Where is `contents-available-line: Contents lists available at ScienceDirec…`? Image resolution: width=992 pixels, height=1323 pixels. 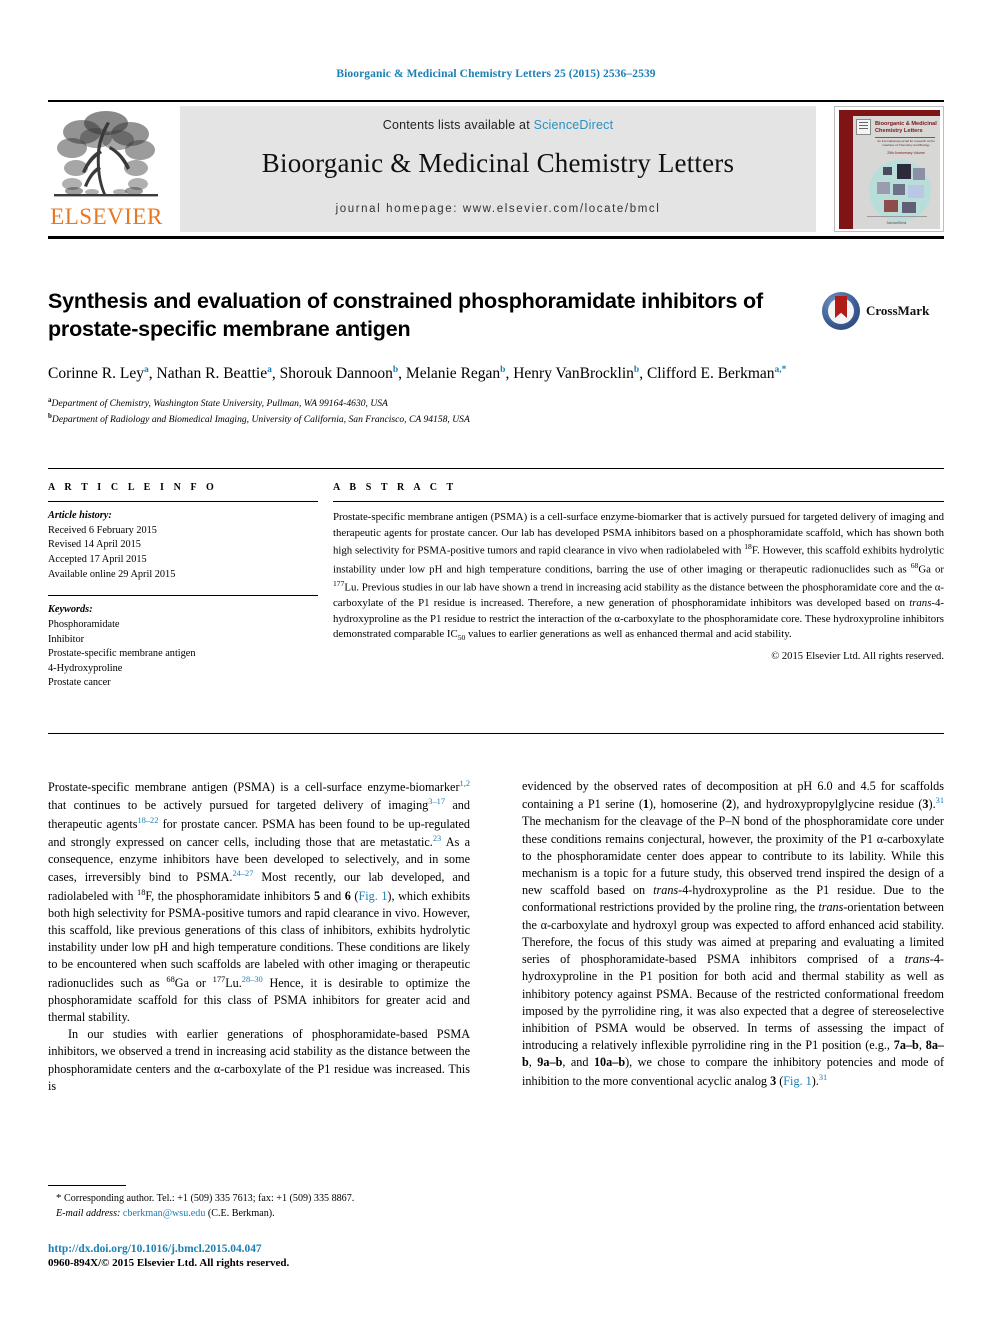
contents-available-line: Contents lists available at ScienceDirec… is located at coordinates (498, 125).